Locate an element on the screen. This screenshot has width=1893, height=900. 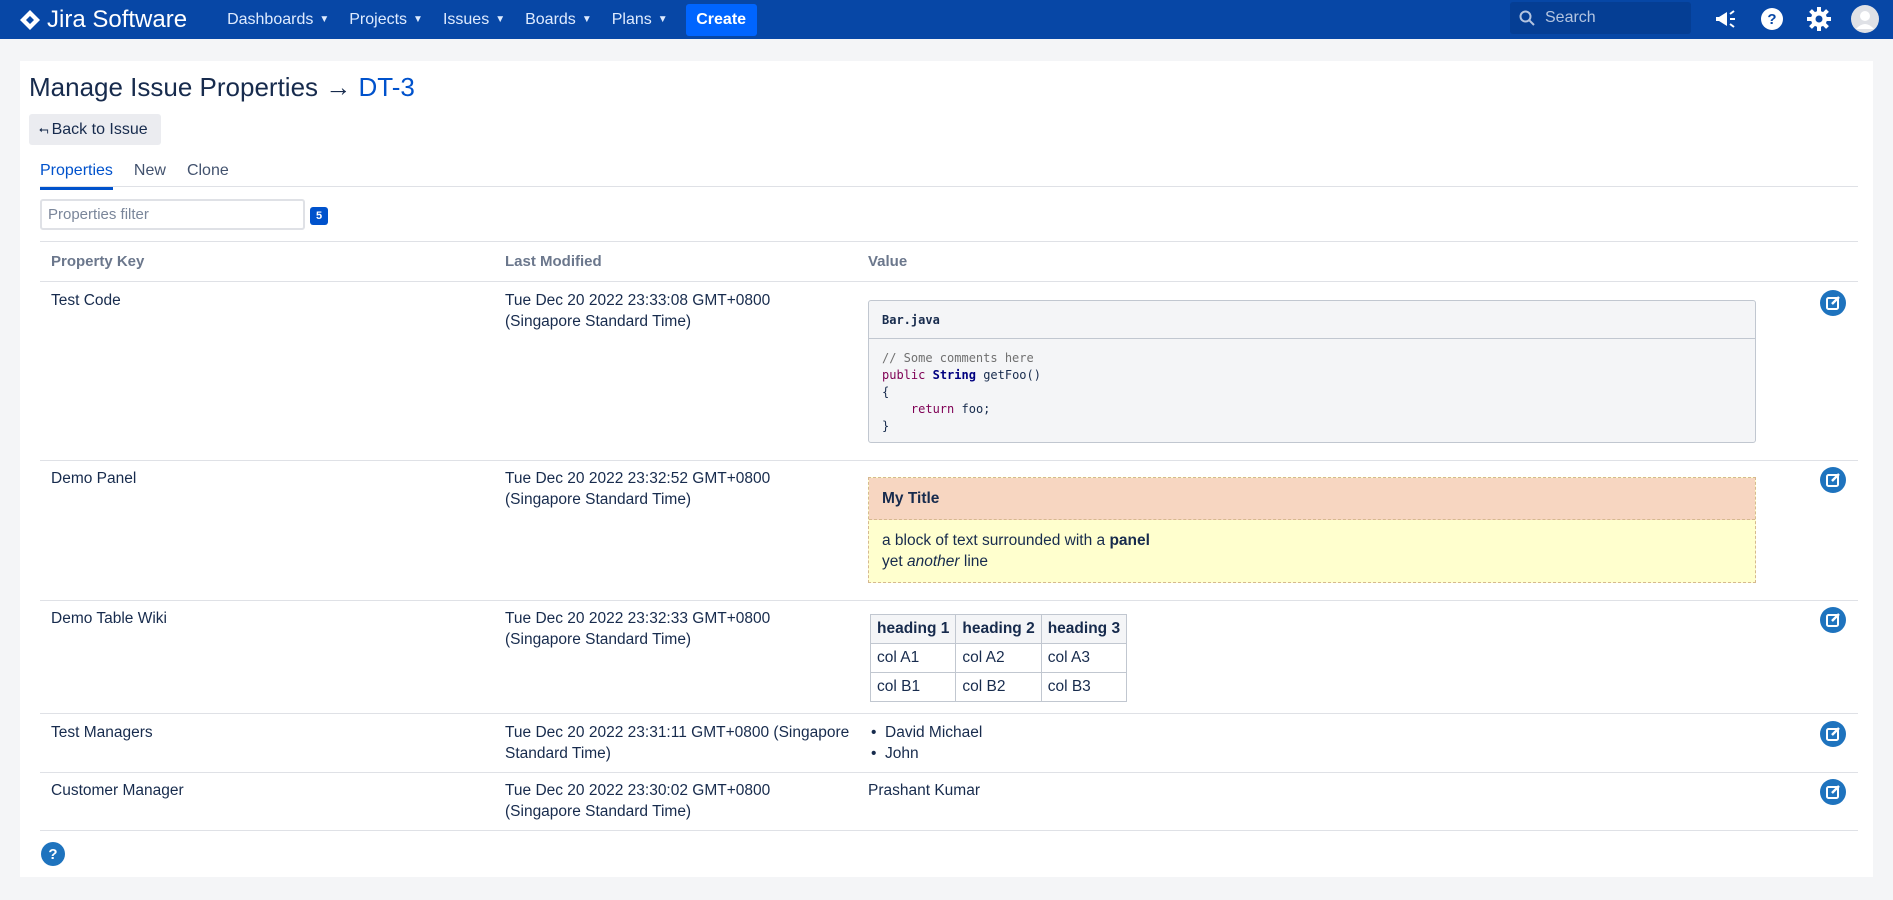
row-3-key: Demo Table Wiki is located at coordinates (109, 618).